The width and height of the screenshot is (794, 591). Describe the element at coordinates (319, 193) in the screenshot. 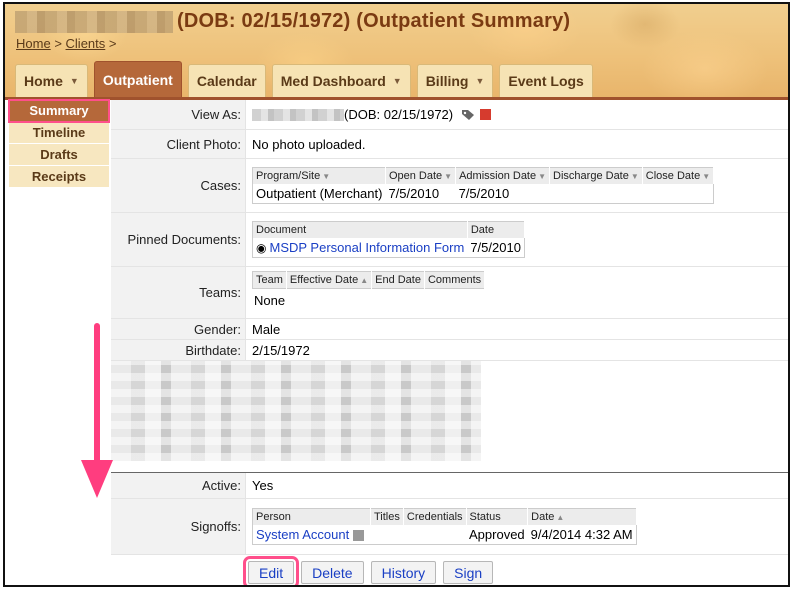

I see `table-cell: Outpatient (Merchant)` at that location.